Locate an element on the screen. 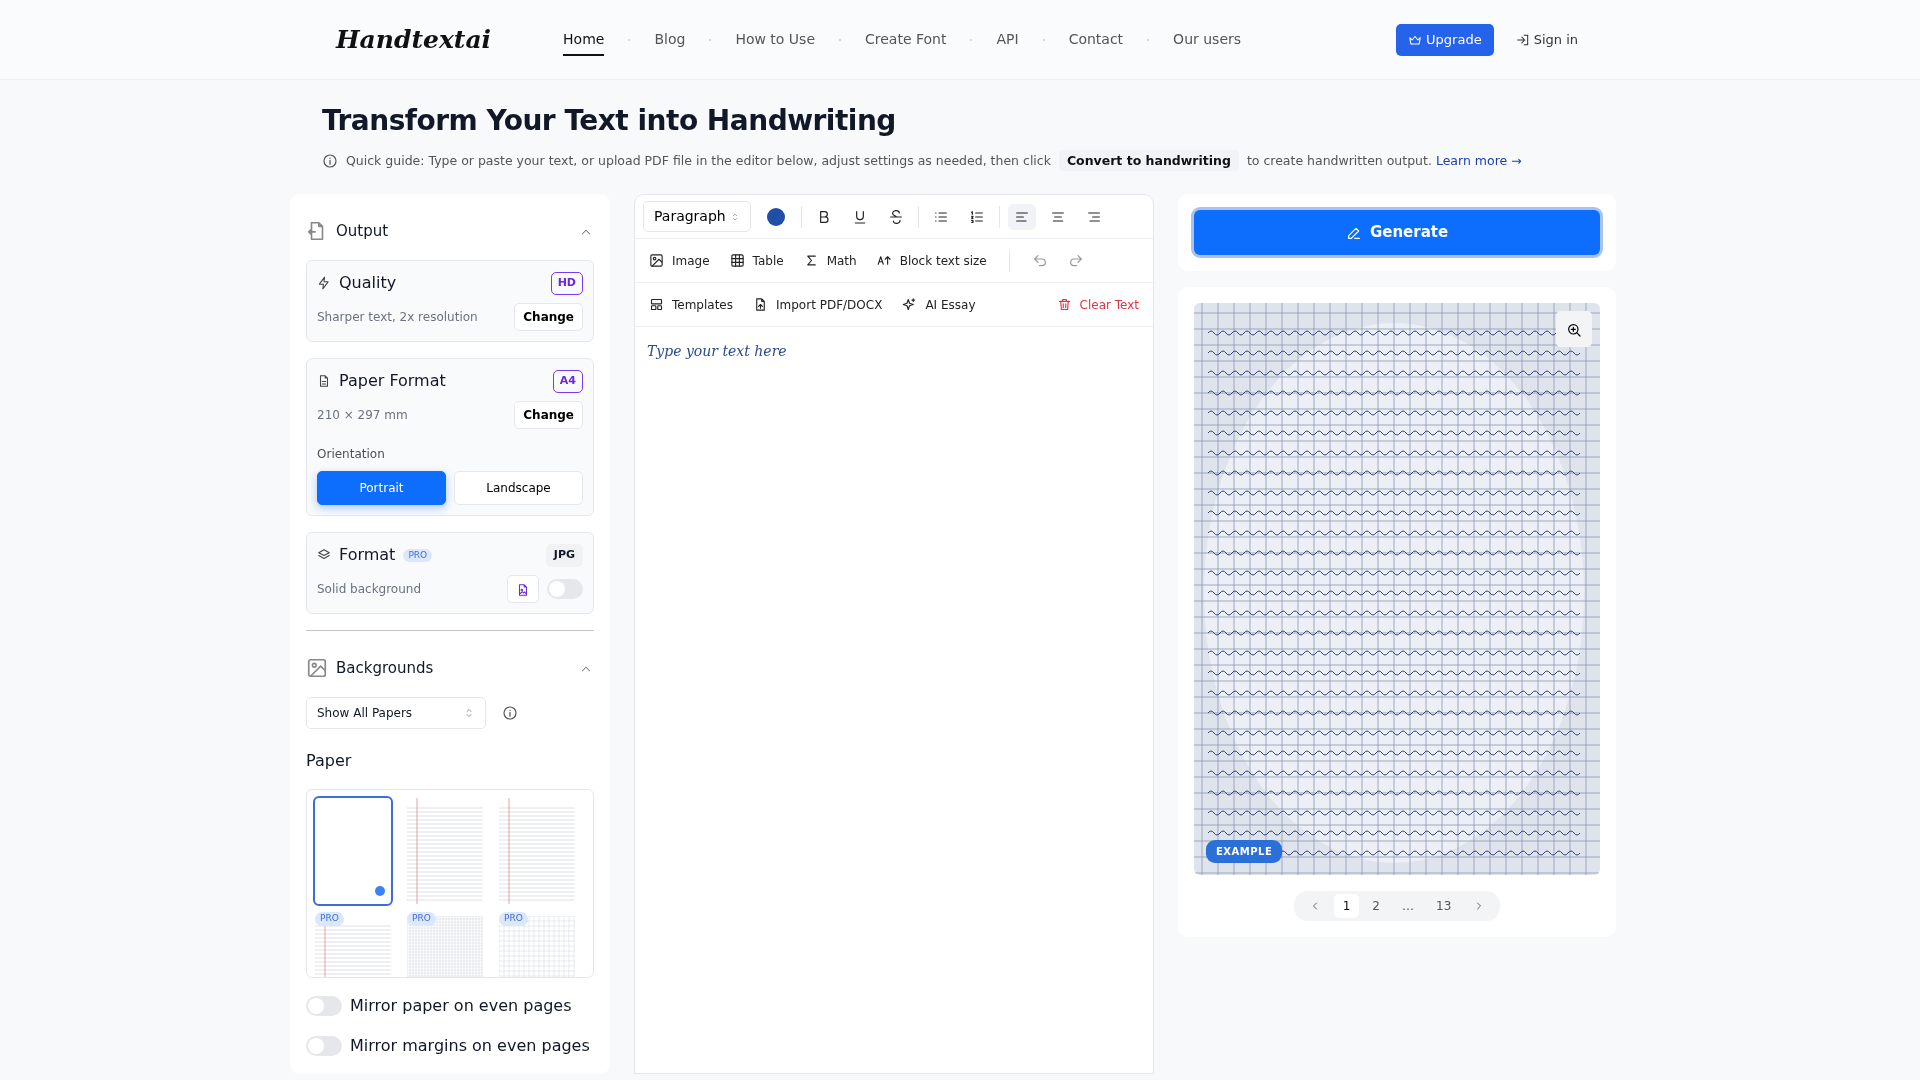  value-badge: HD is located at coordinates (566, 283).